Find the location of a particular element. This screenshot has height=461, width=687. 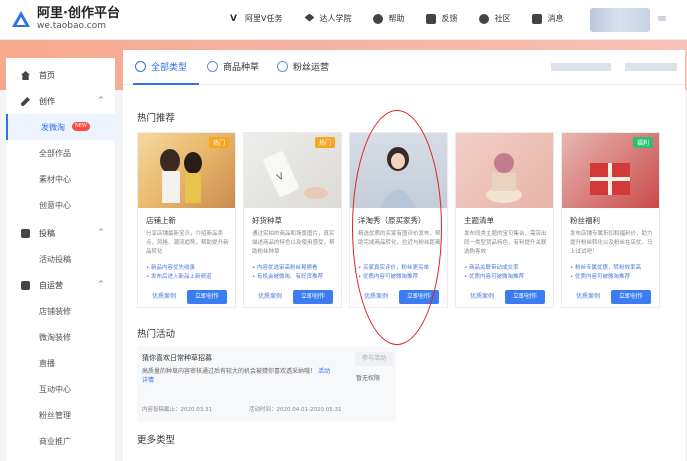

account-menu-blur is located at coordinates (662, 18).